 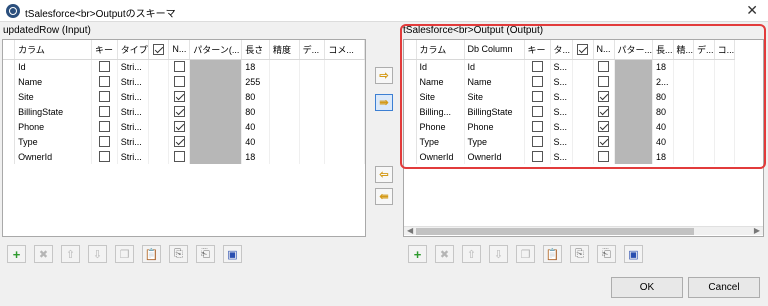 What do you see at coordinates (255, 66) in the screenshot?
I see `length-cell: 18` at bounding box center [255, 66].